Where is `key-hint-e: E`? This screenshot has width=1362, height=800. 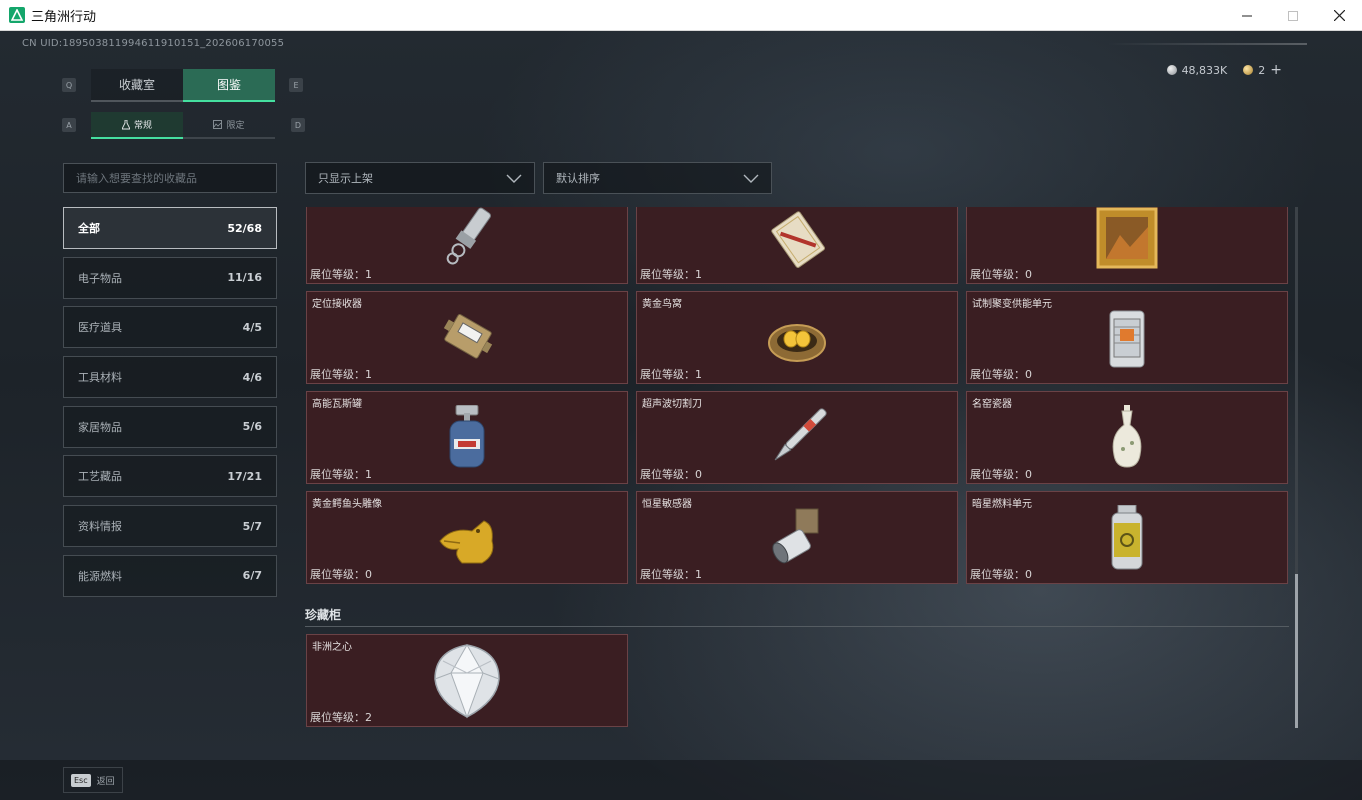 key-hint-e: E is located at coordinates (296, 85).